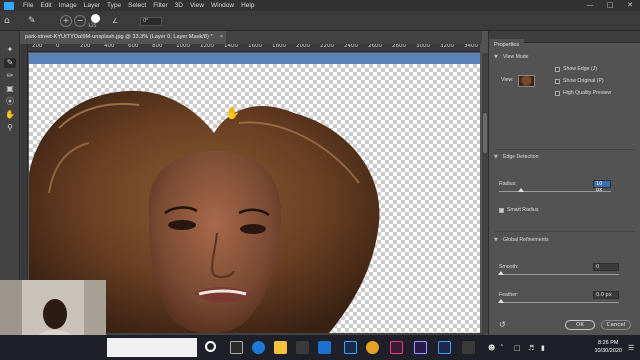 The height and width of the screenshot is (360, 640). What do you see at coordinates (327, 46) in the screenshot?
I see `ruler-label: 2200` at bounding box center [327, 46].